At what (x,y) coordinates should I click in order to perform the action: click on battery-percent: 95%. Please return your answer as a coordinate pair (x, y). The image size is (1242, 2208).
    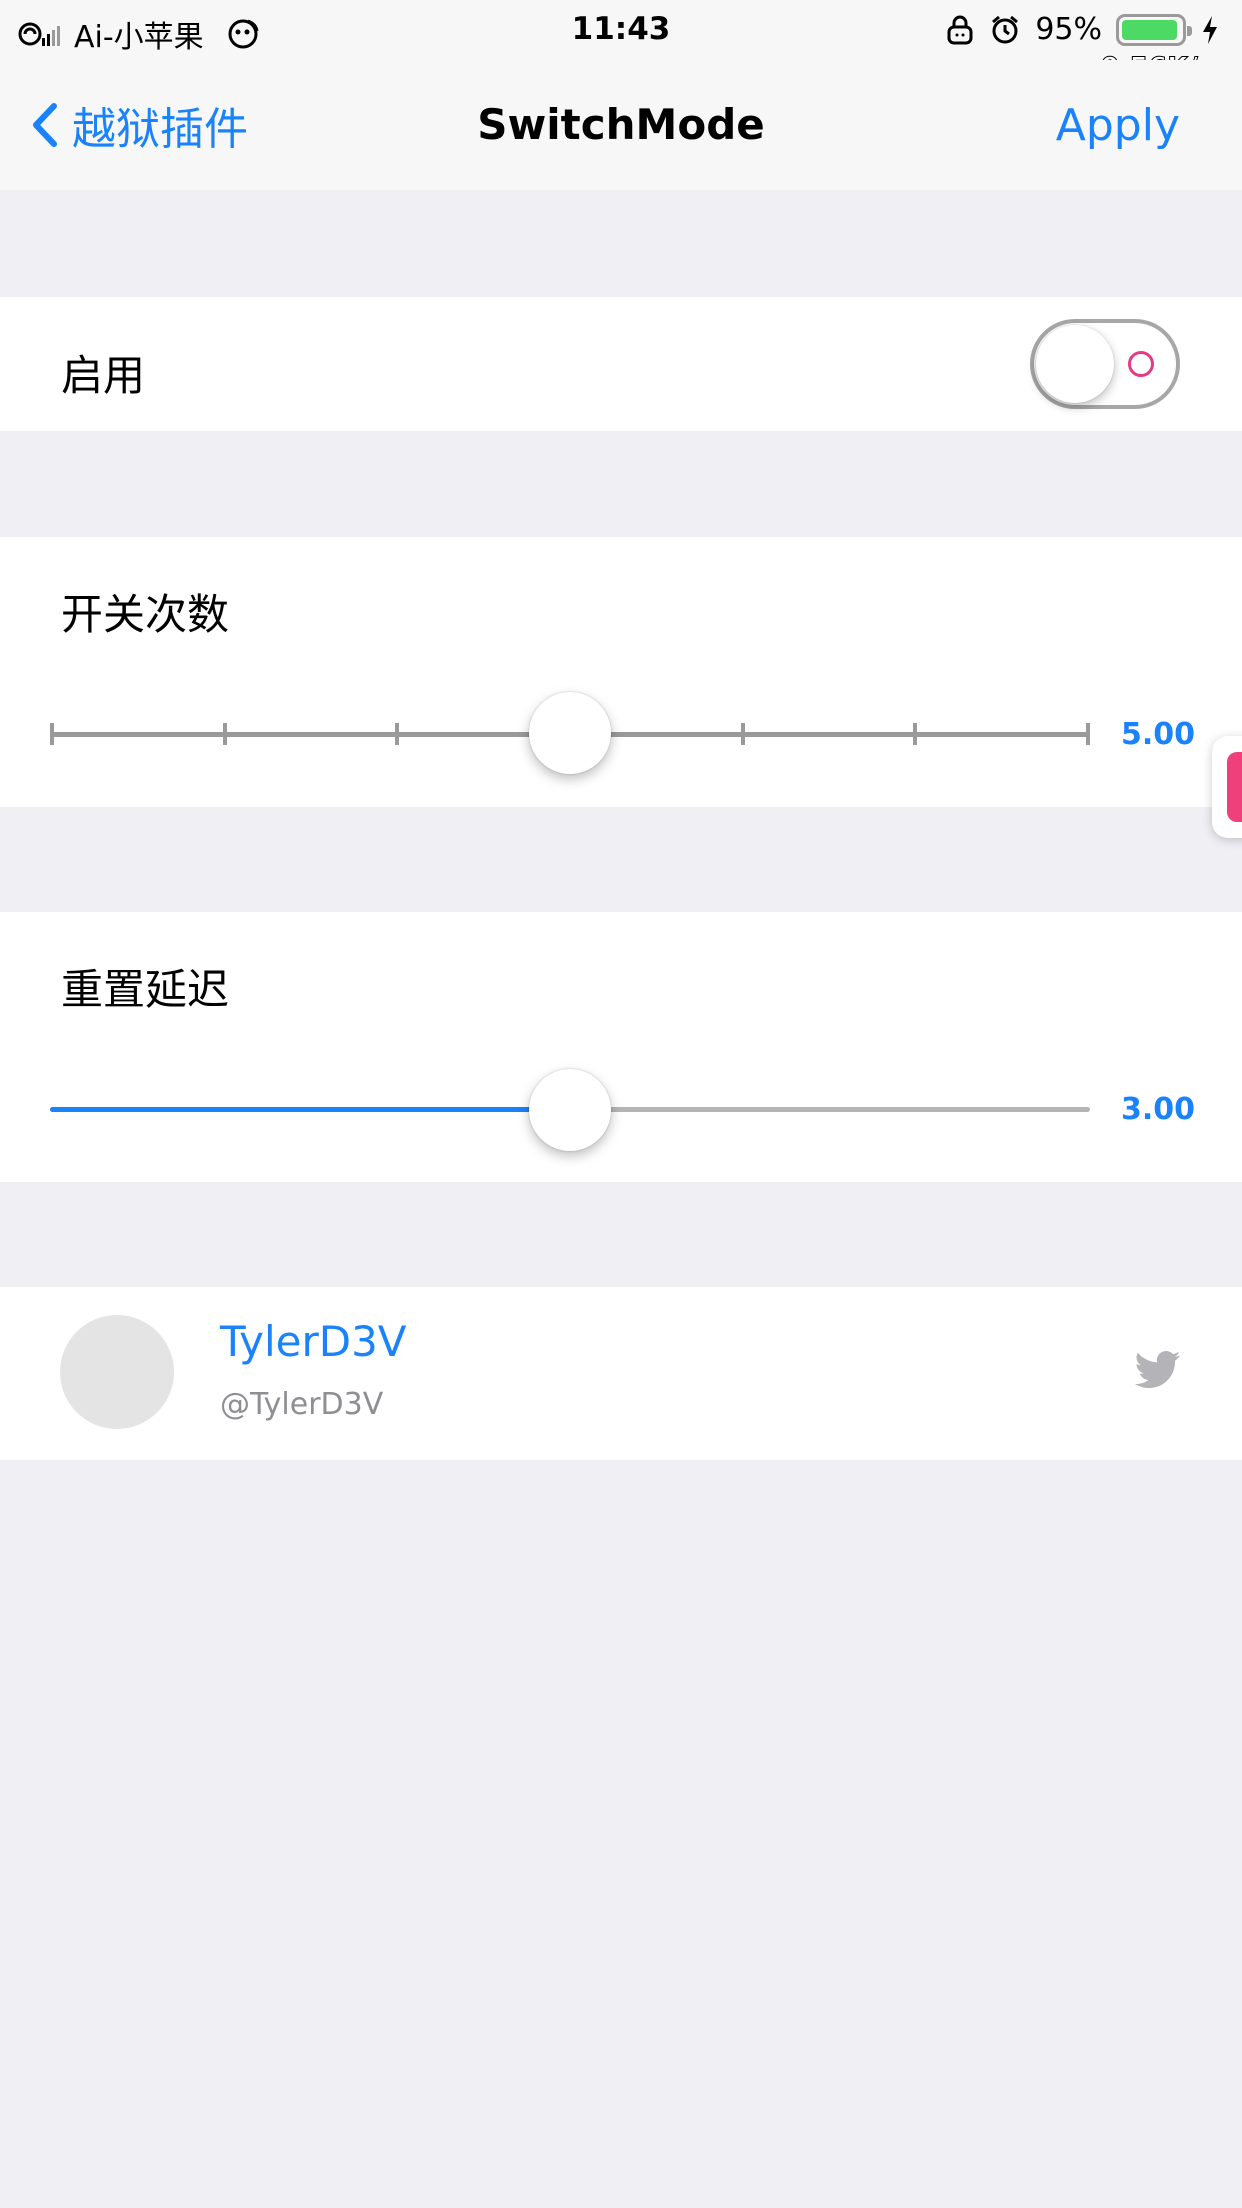
    Looking at the image, I should click on (1068, 29).